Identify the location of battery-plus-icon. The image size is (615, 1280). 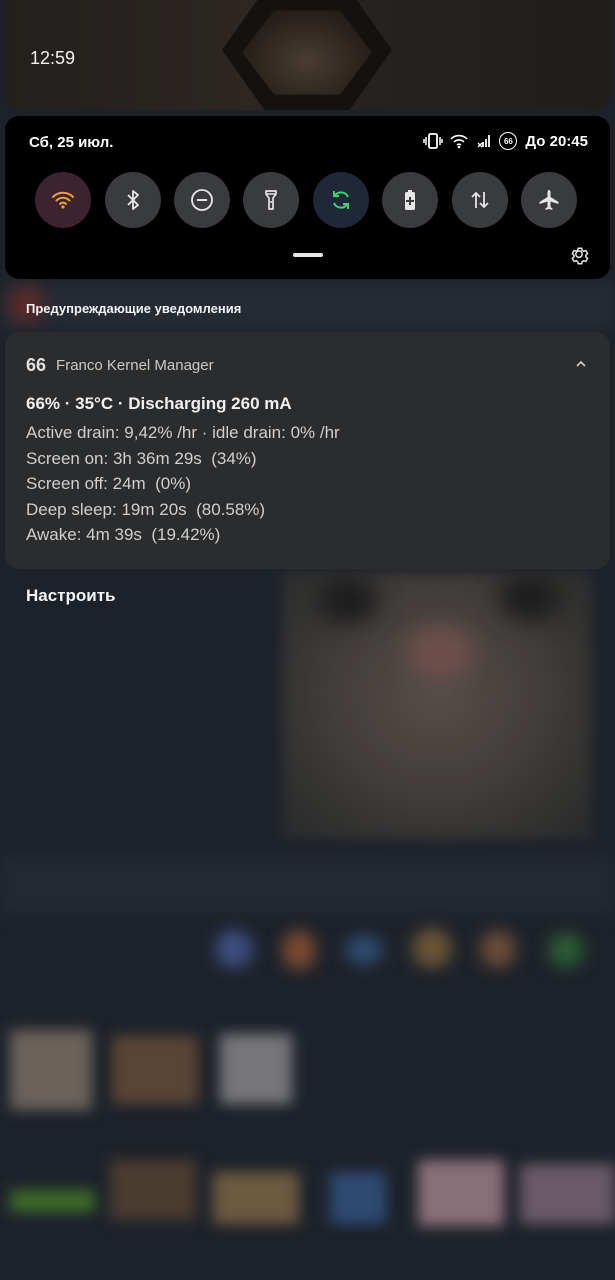
(410, 200).